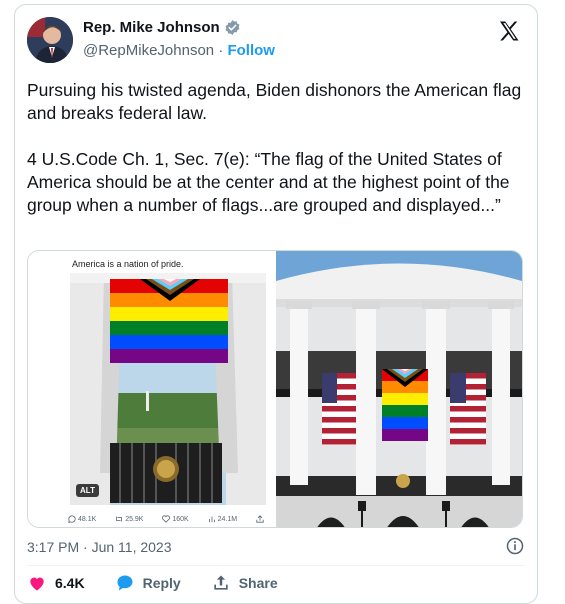 Image resolution: width=565 pixels, height=604 pixels. I want to click on embedded-replies: 48.1K, so click(82, 519).